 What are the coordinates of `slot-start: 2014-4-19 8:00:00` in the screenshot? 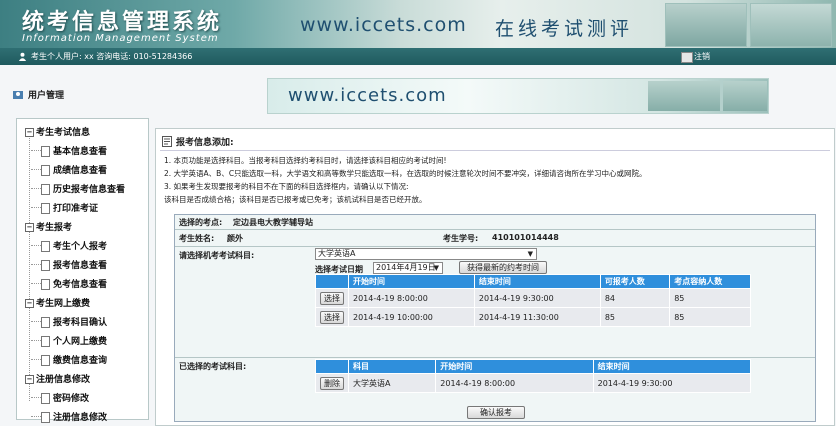 It's located at (411, 298).